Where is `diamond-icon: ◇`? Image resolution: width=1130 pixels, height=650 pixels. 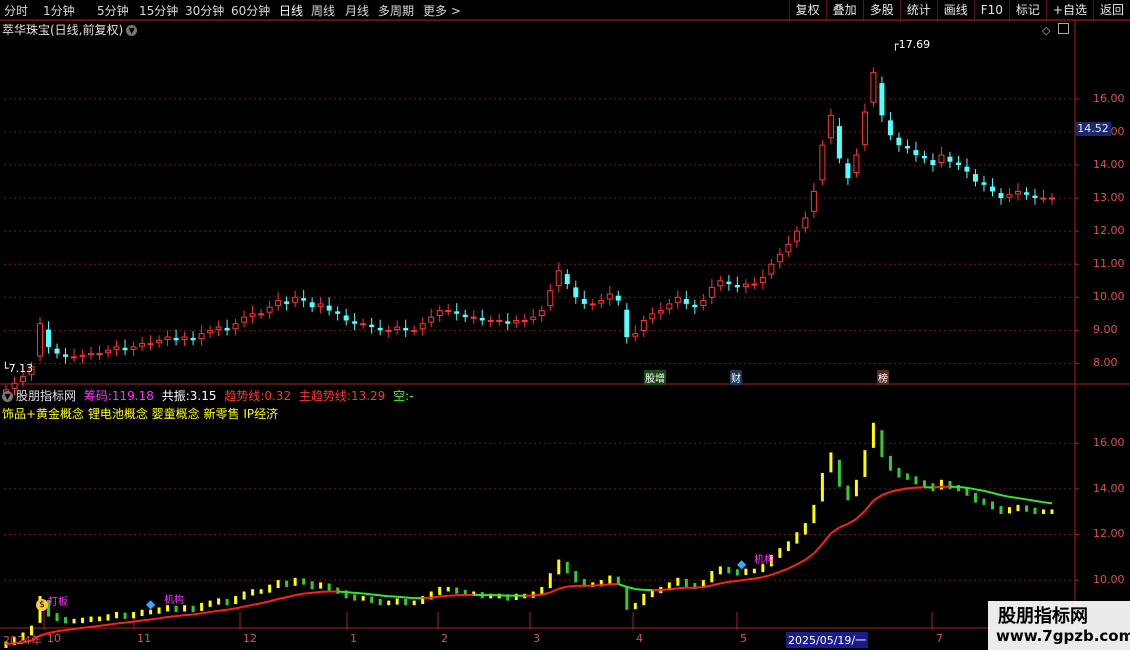 diamond-icon: ◇ is located at coordinates (1046, 30).